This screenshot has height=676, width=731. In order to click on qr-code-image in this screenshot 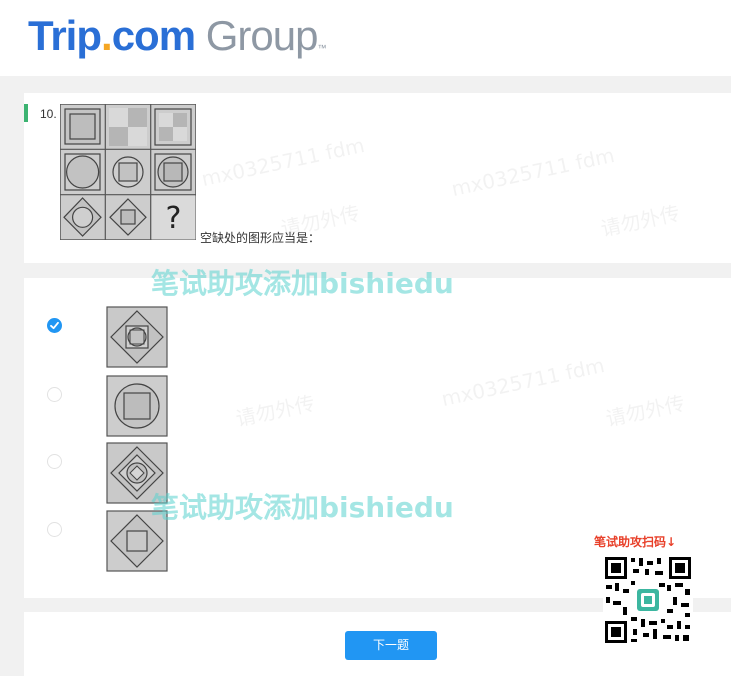, I will do `click(648, 600)`.